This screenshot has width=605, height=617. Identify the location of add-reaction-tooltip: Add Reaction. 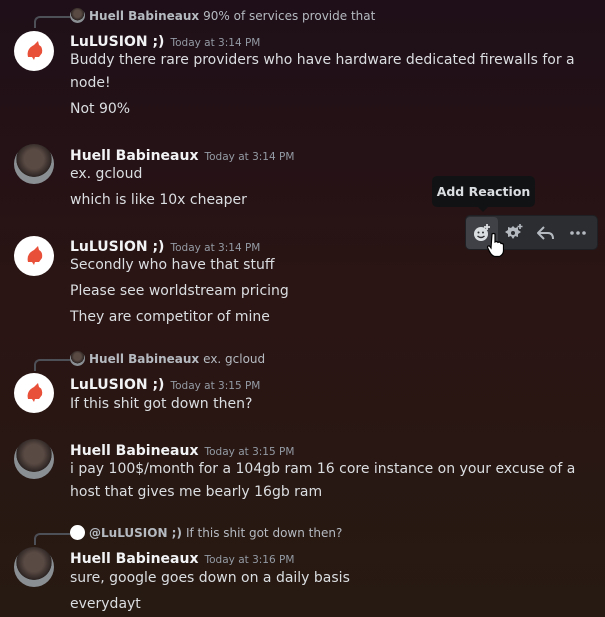
(483, 194).